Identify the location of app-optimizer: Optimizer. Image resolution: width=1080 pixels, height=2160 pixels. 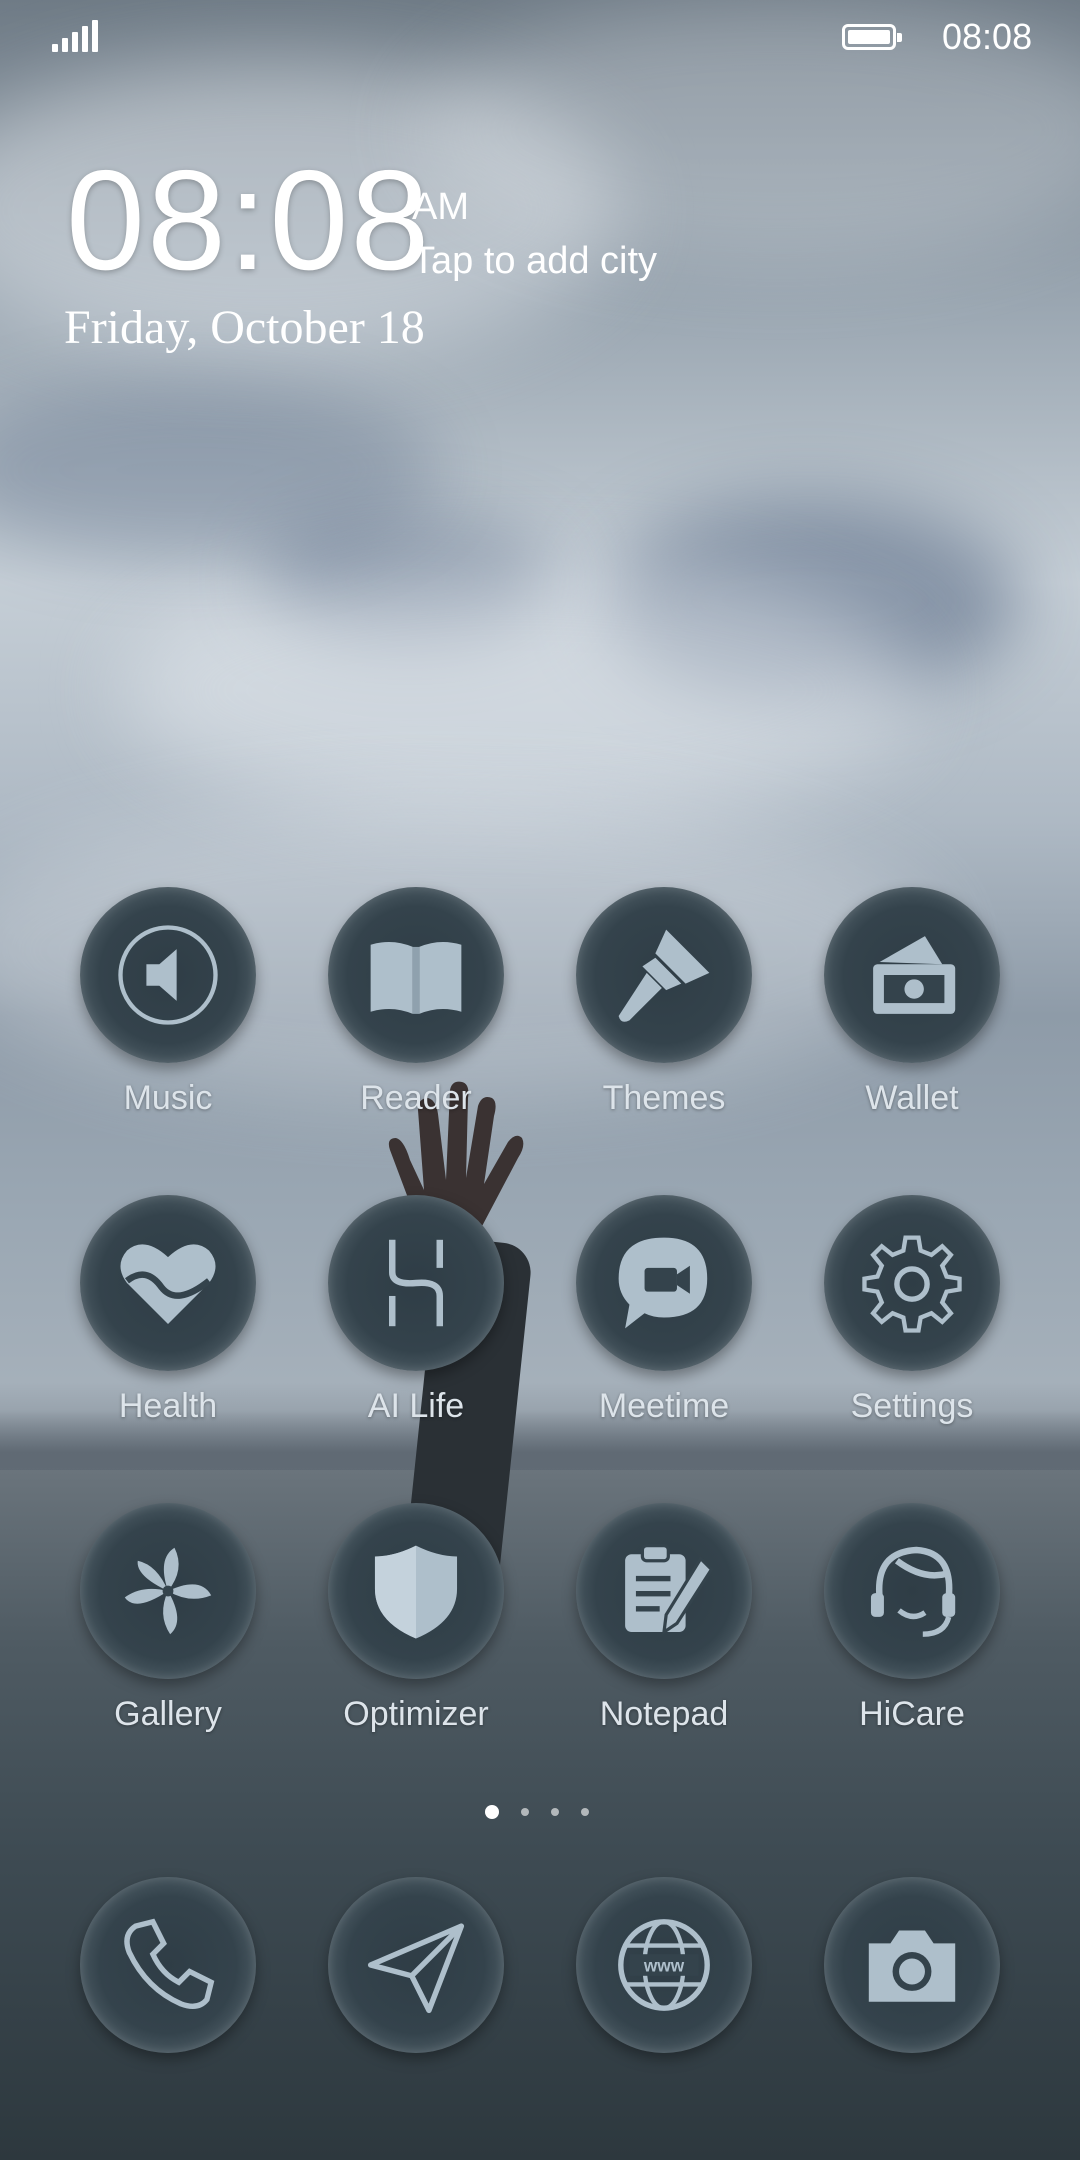
(416, 1618).